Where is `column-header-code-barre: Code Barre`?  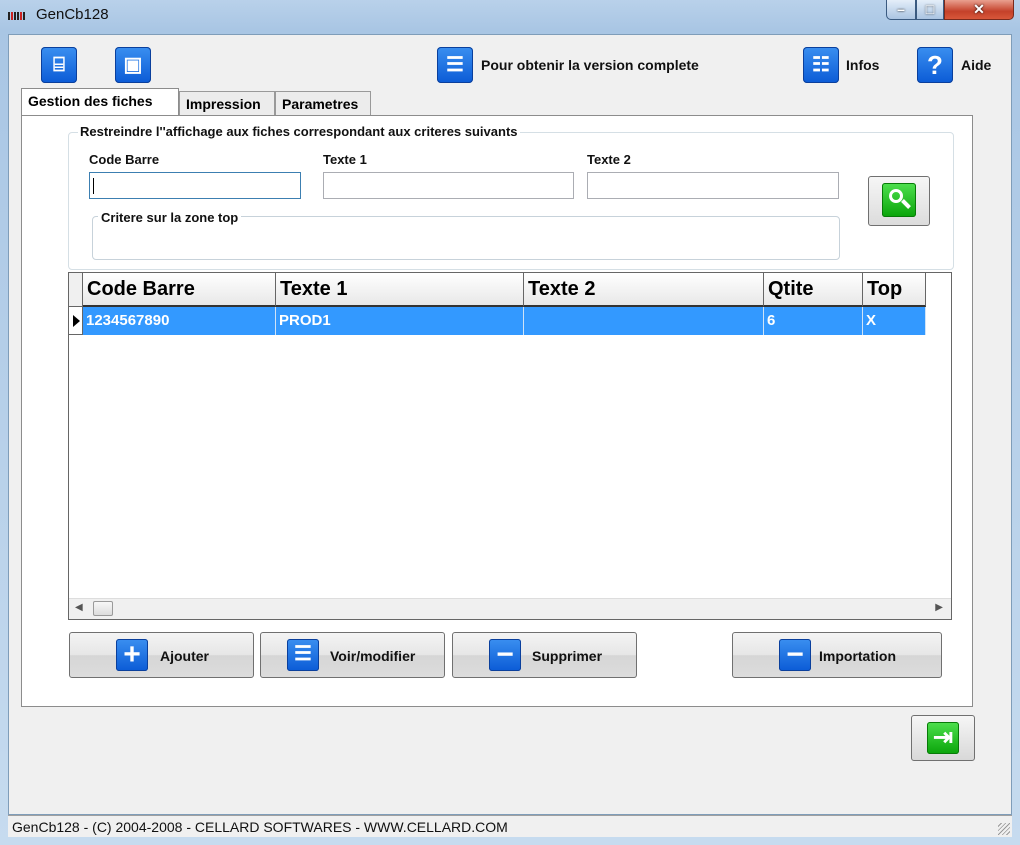 column-header-code-barre: Code Barre is located at coordinates (179, 290).